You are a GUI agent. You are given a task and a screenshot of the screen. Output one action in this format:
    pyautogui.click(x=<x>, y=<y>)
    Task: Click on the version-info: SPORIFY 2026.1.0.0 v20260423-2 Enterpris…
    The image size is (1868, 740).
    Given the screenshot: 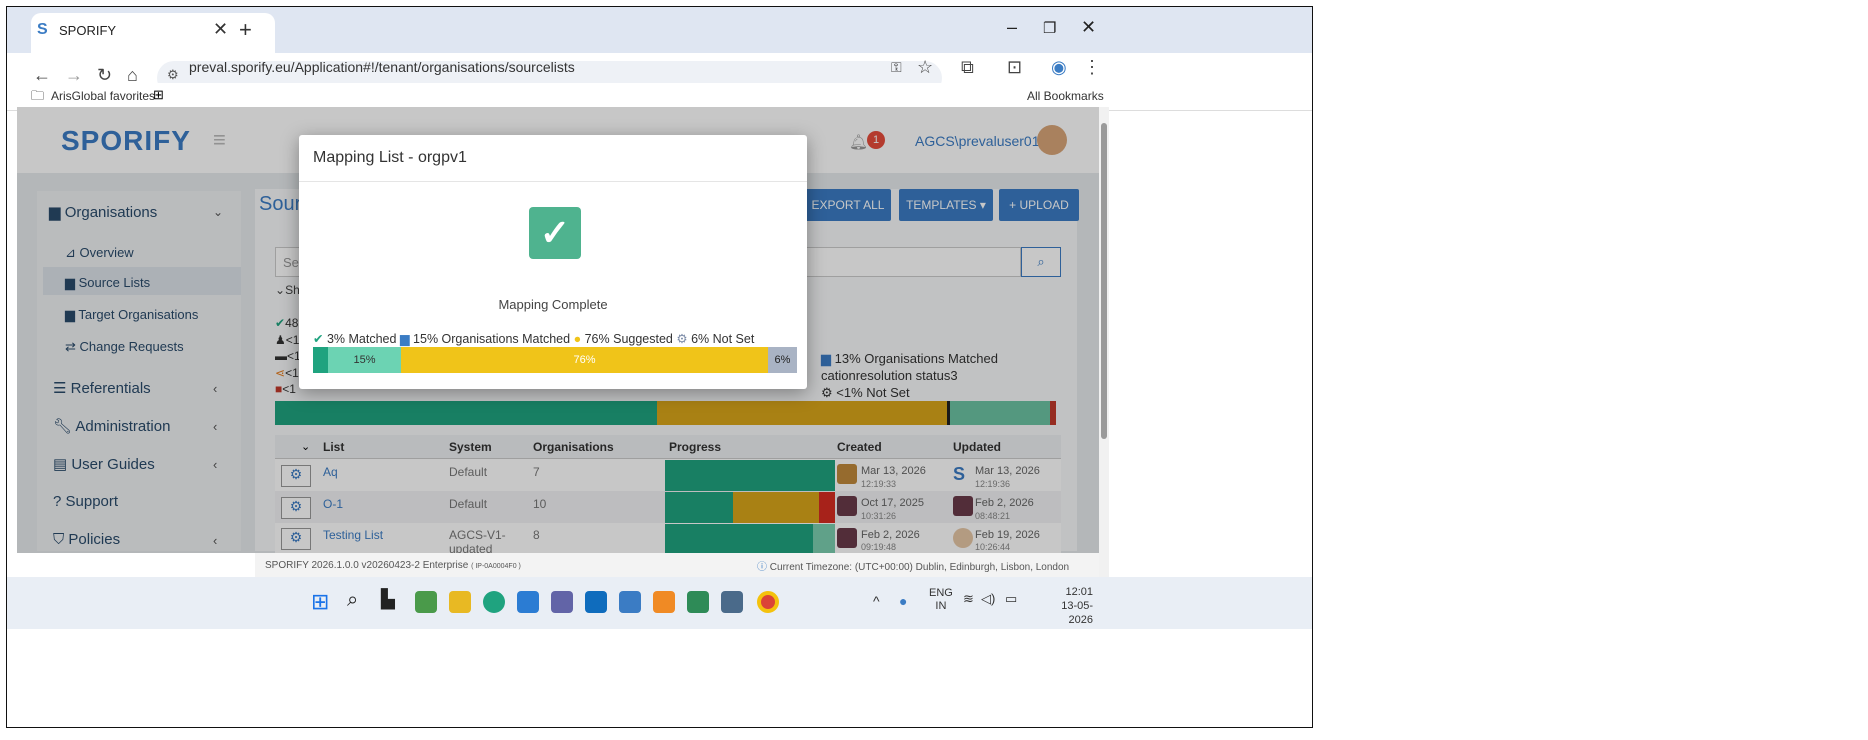 What is the action you would take?
    pyautogui.click(x=393, y=565)
    